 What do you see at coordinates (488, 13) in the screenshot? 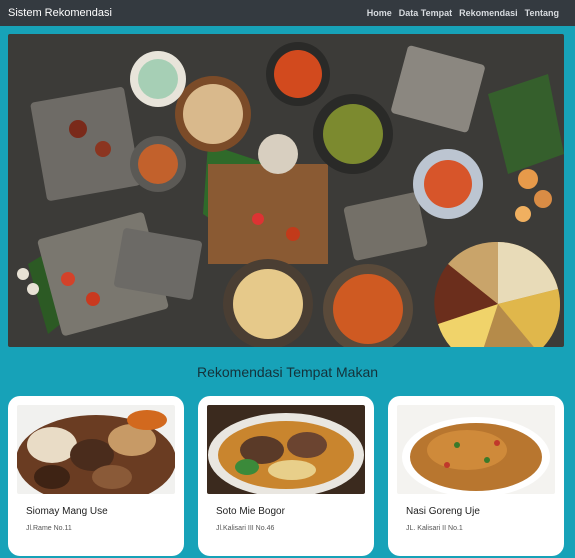
I see `nav-link-rekomendasi: Rekomendasi` at bounding box center [488, 13].